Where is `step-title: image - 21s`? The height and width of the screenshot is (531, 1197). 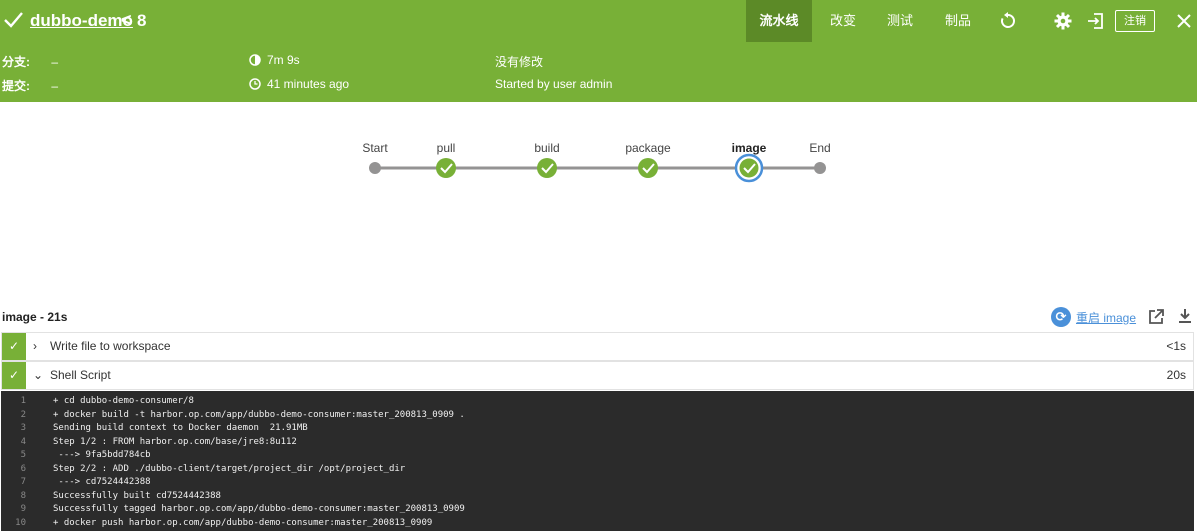 step-title: image - 21s is located at coordinates (35, 317).